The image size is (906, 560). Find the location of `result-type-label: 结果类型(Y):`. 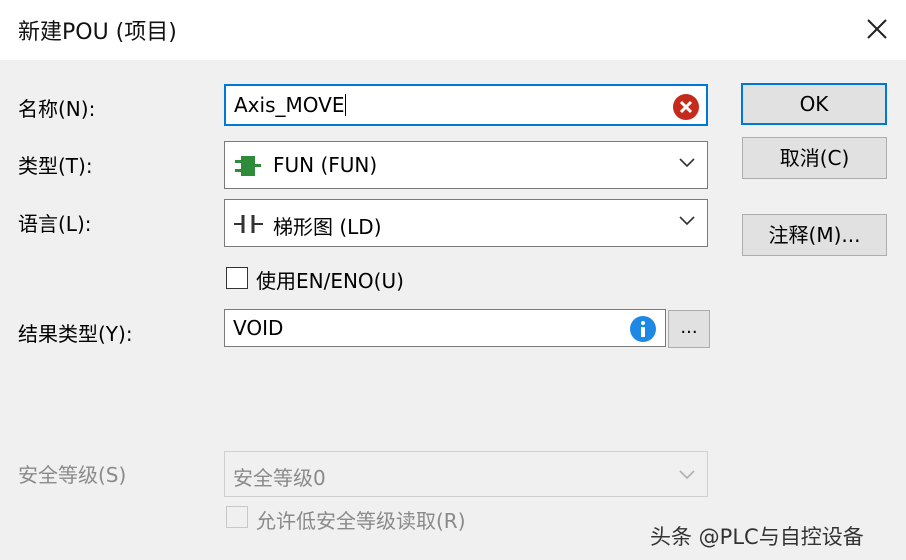

result-type-label: 结果类型(Y): is located at coordinates (75, 334).